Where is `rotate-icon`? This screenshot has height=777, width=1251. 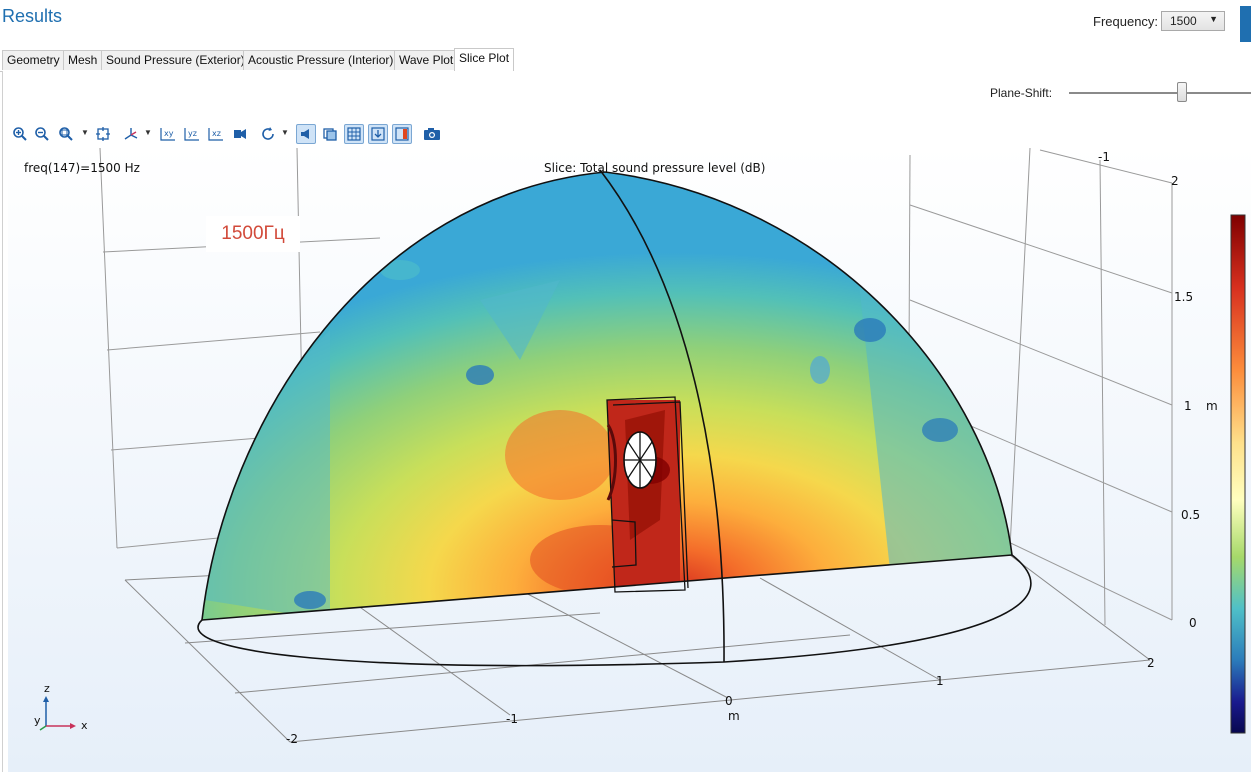
rotate-icon is located at coordinates (268, 134).